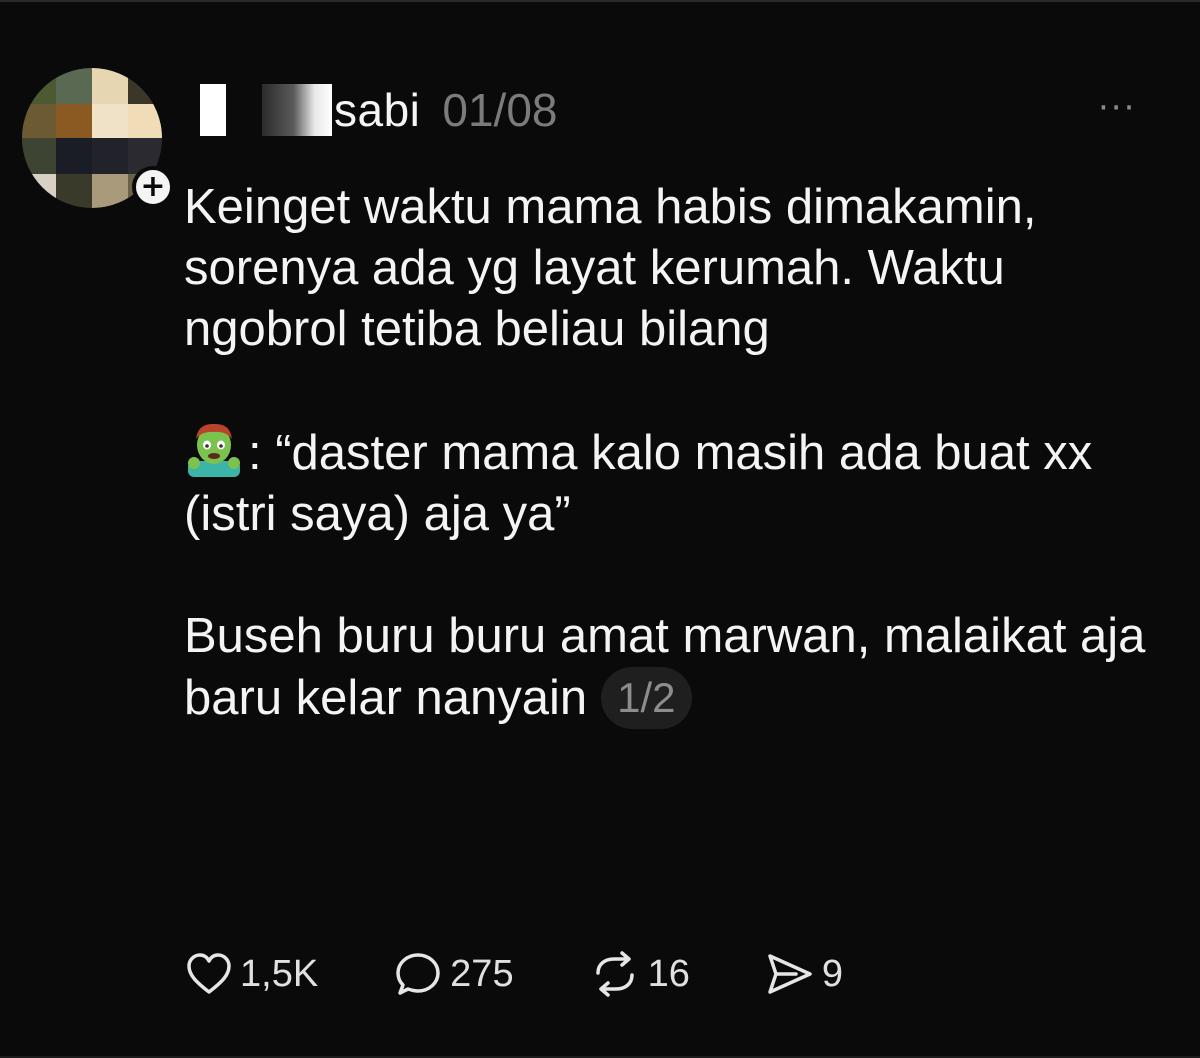  I want to click on like-count: 1,5K, so click(279, 973).